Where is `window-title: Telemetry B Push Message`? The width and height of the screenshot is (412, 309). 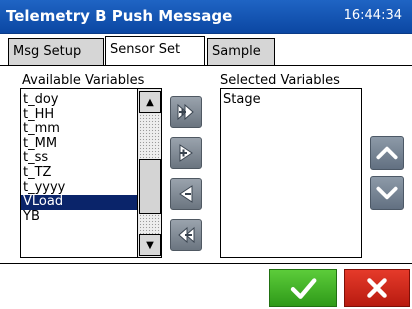 window-title: Telemetry B Push Message is located at coordinates (119, 16).